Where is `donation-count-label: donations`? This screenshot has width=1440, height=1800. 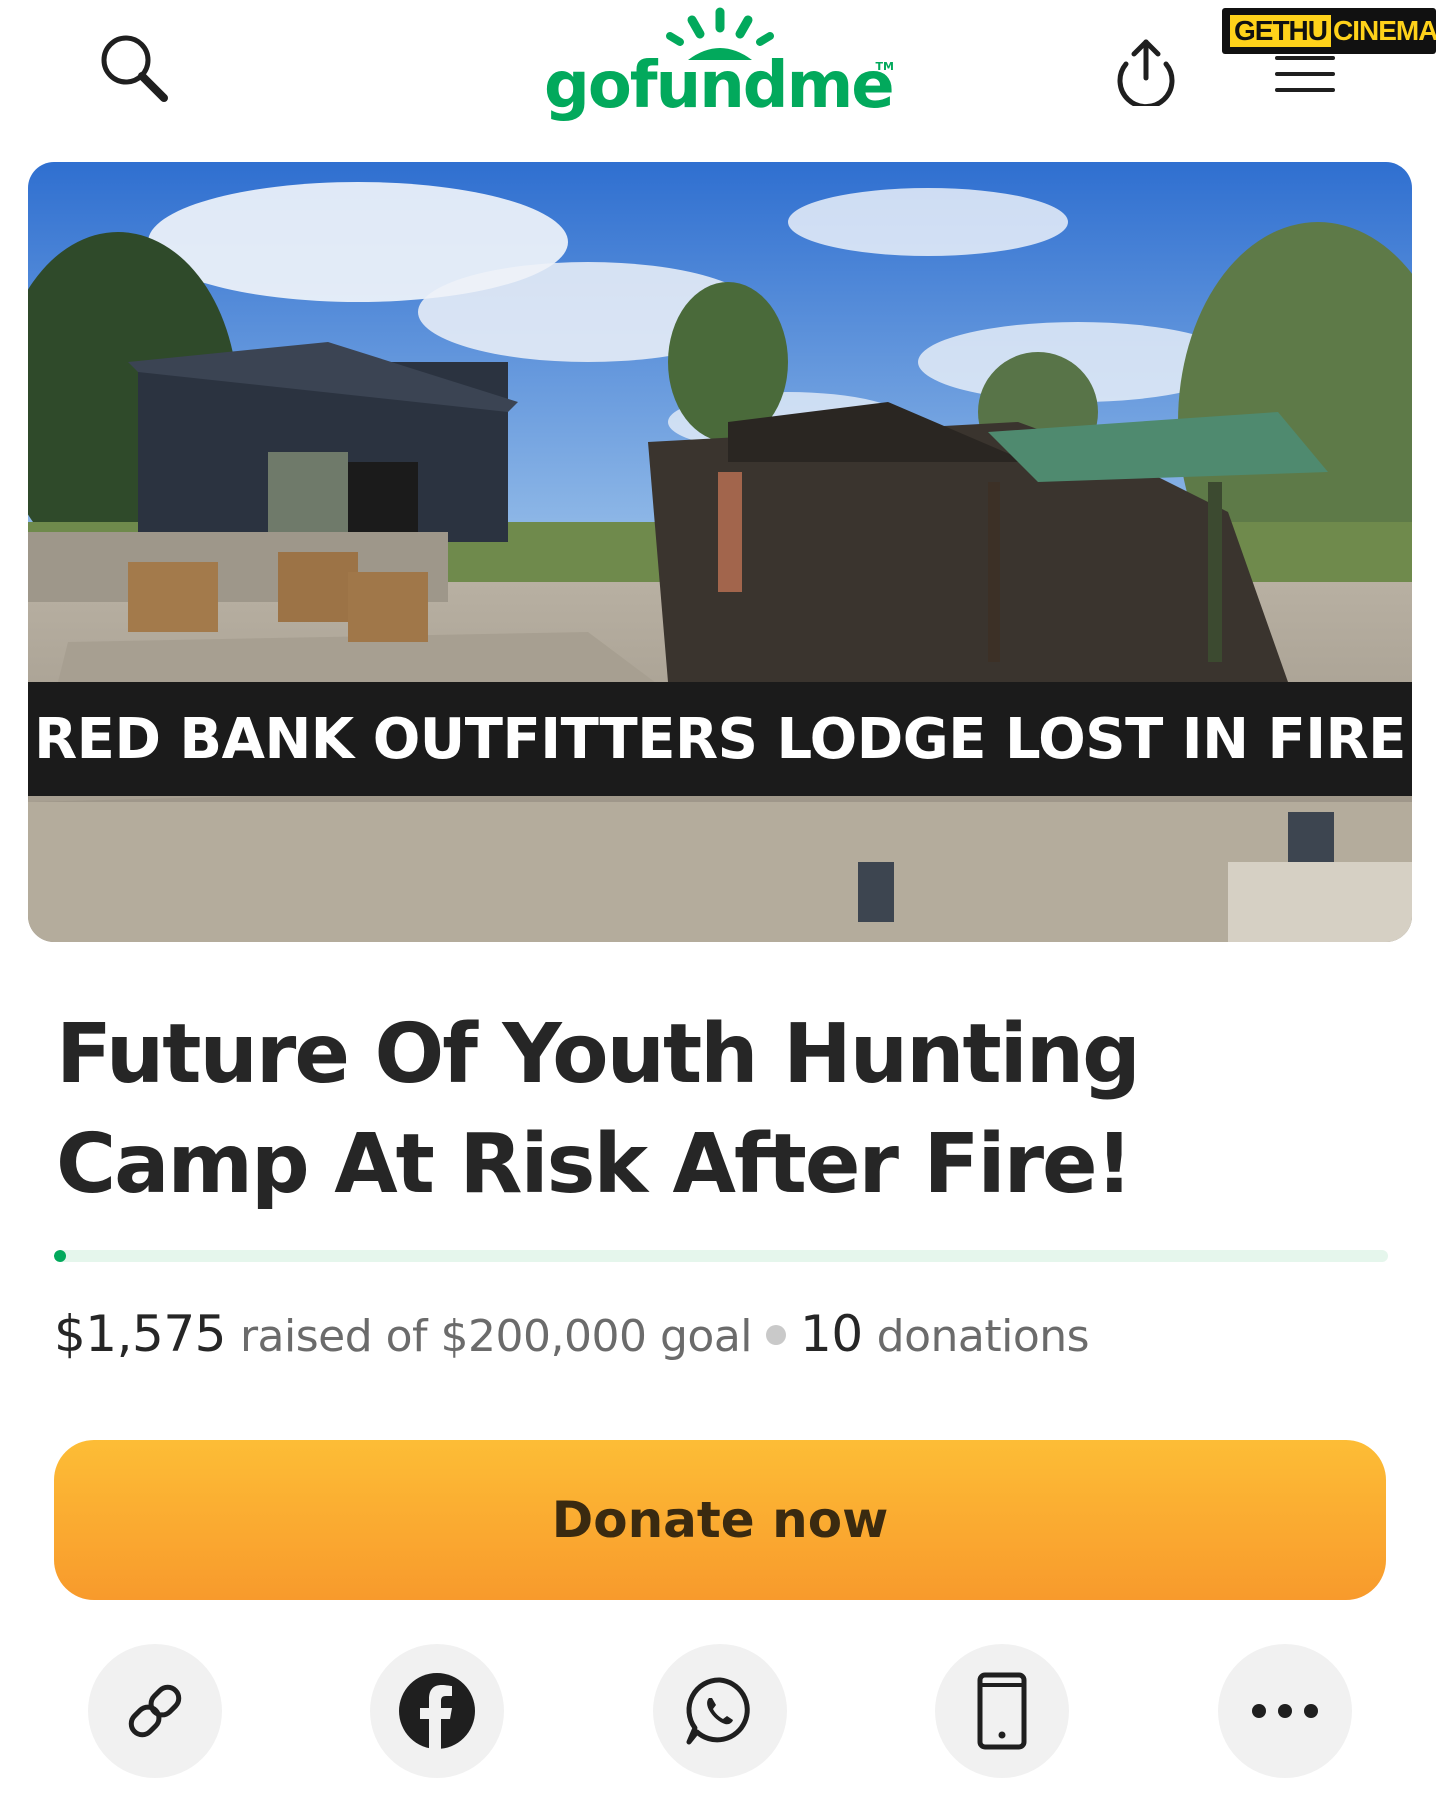 donation-count-label: donations is located at coordinates (983, 1336).